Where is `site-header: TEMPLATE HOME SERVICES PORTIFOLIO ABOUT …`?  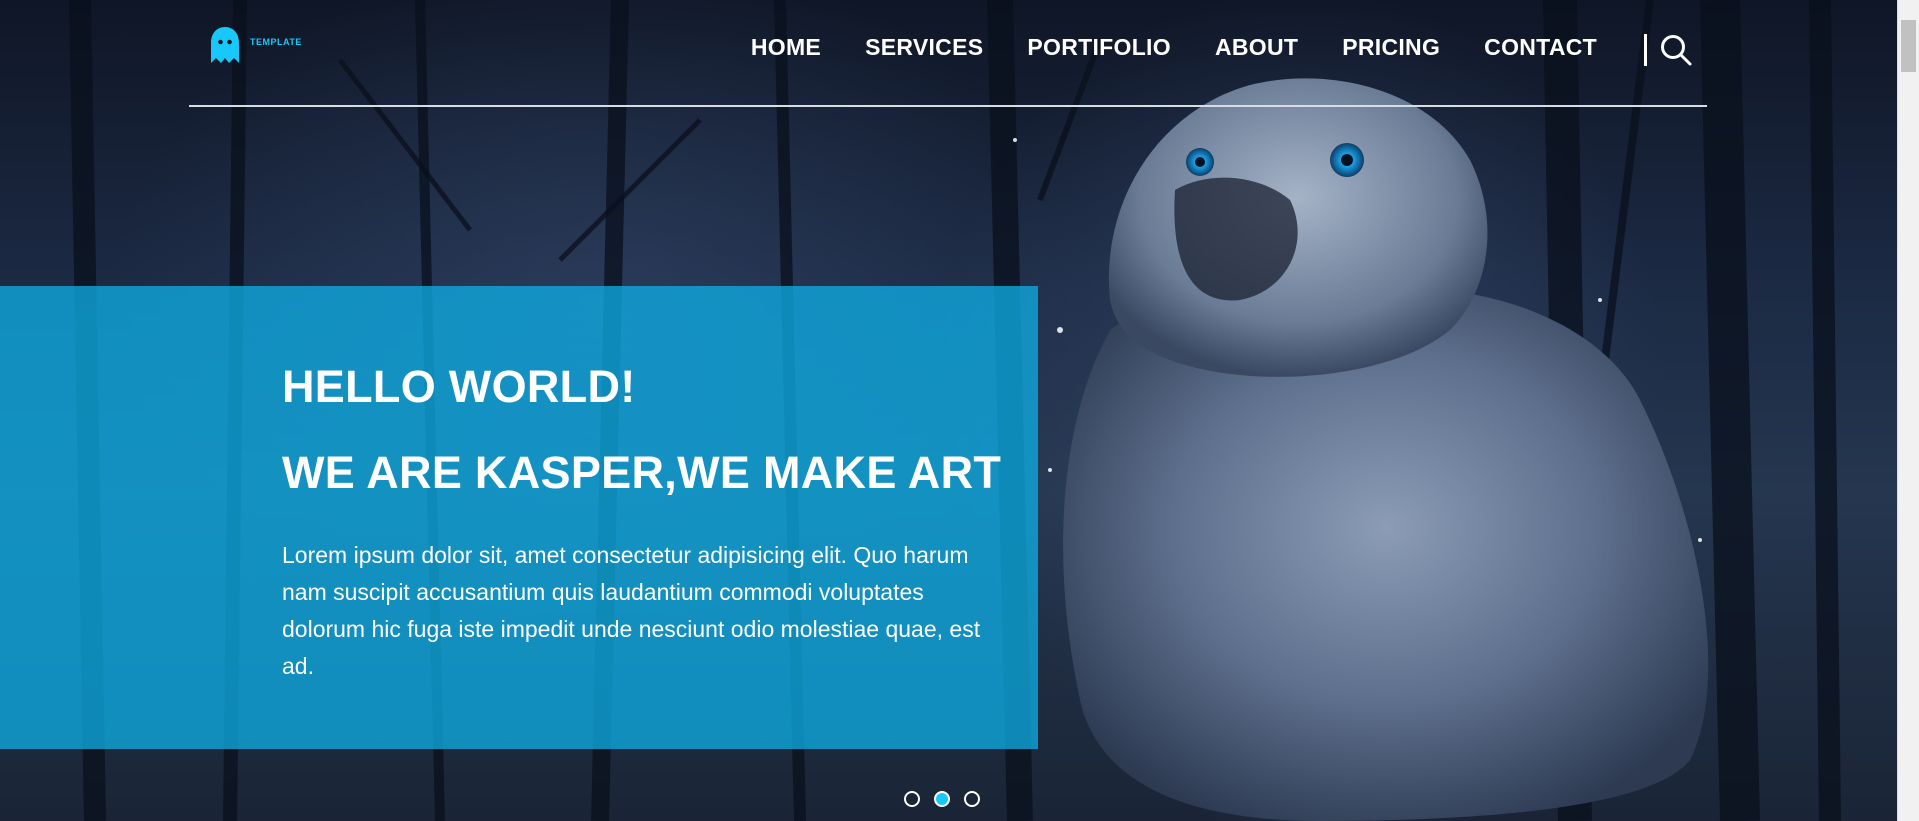
site-header: TEMPLATE HOME SERVICES PORTIFOLIO ABOUT … is located at coordinates (948, 53).